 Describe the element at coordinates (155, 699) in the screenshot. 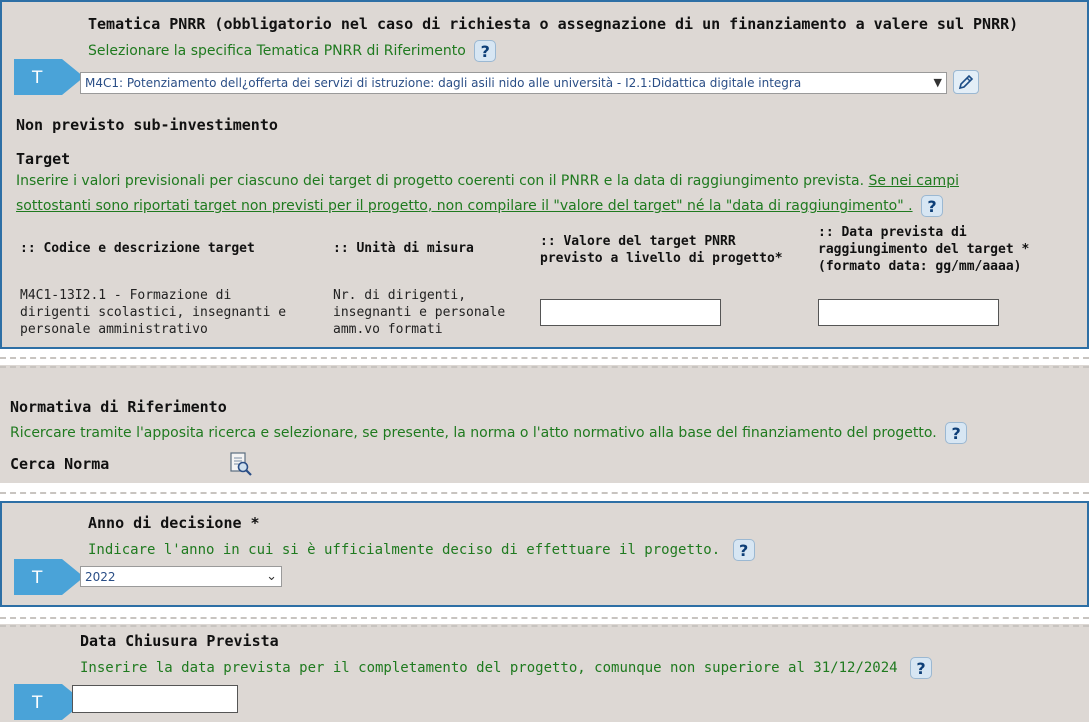

I see `data-chiusura-input` at that location.